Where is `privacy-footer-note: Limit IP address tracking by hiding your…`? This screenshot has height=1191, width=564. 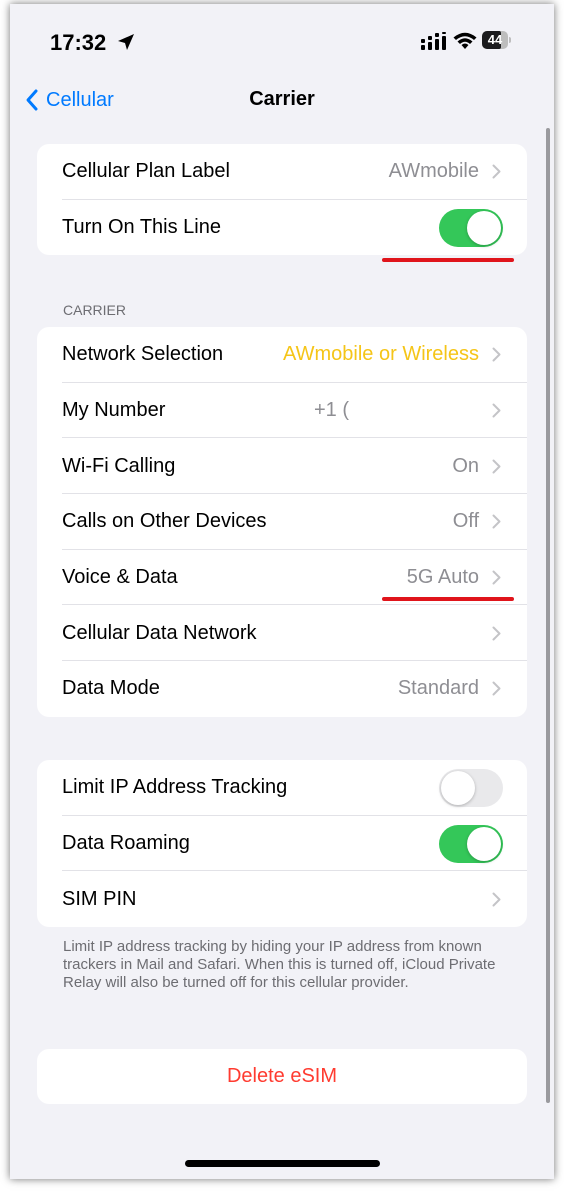 privacy-footer-note: Limit IP address tracking by hiding your… is located at coordinates (279, 964).